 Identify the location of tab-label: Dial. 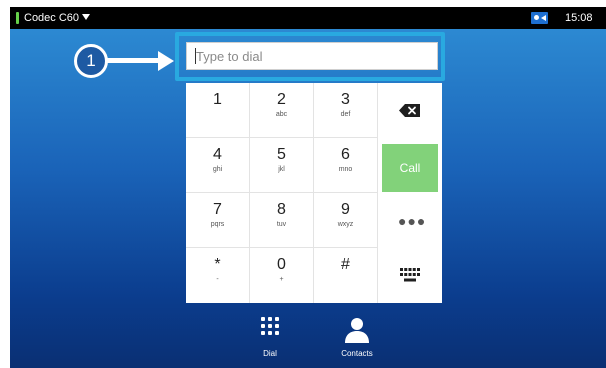
(270, 353).